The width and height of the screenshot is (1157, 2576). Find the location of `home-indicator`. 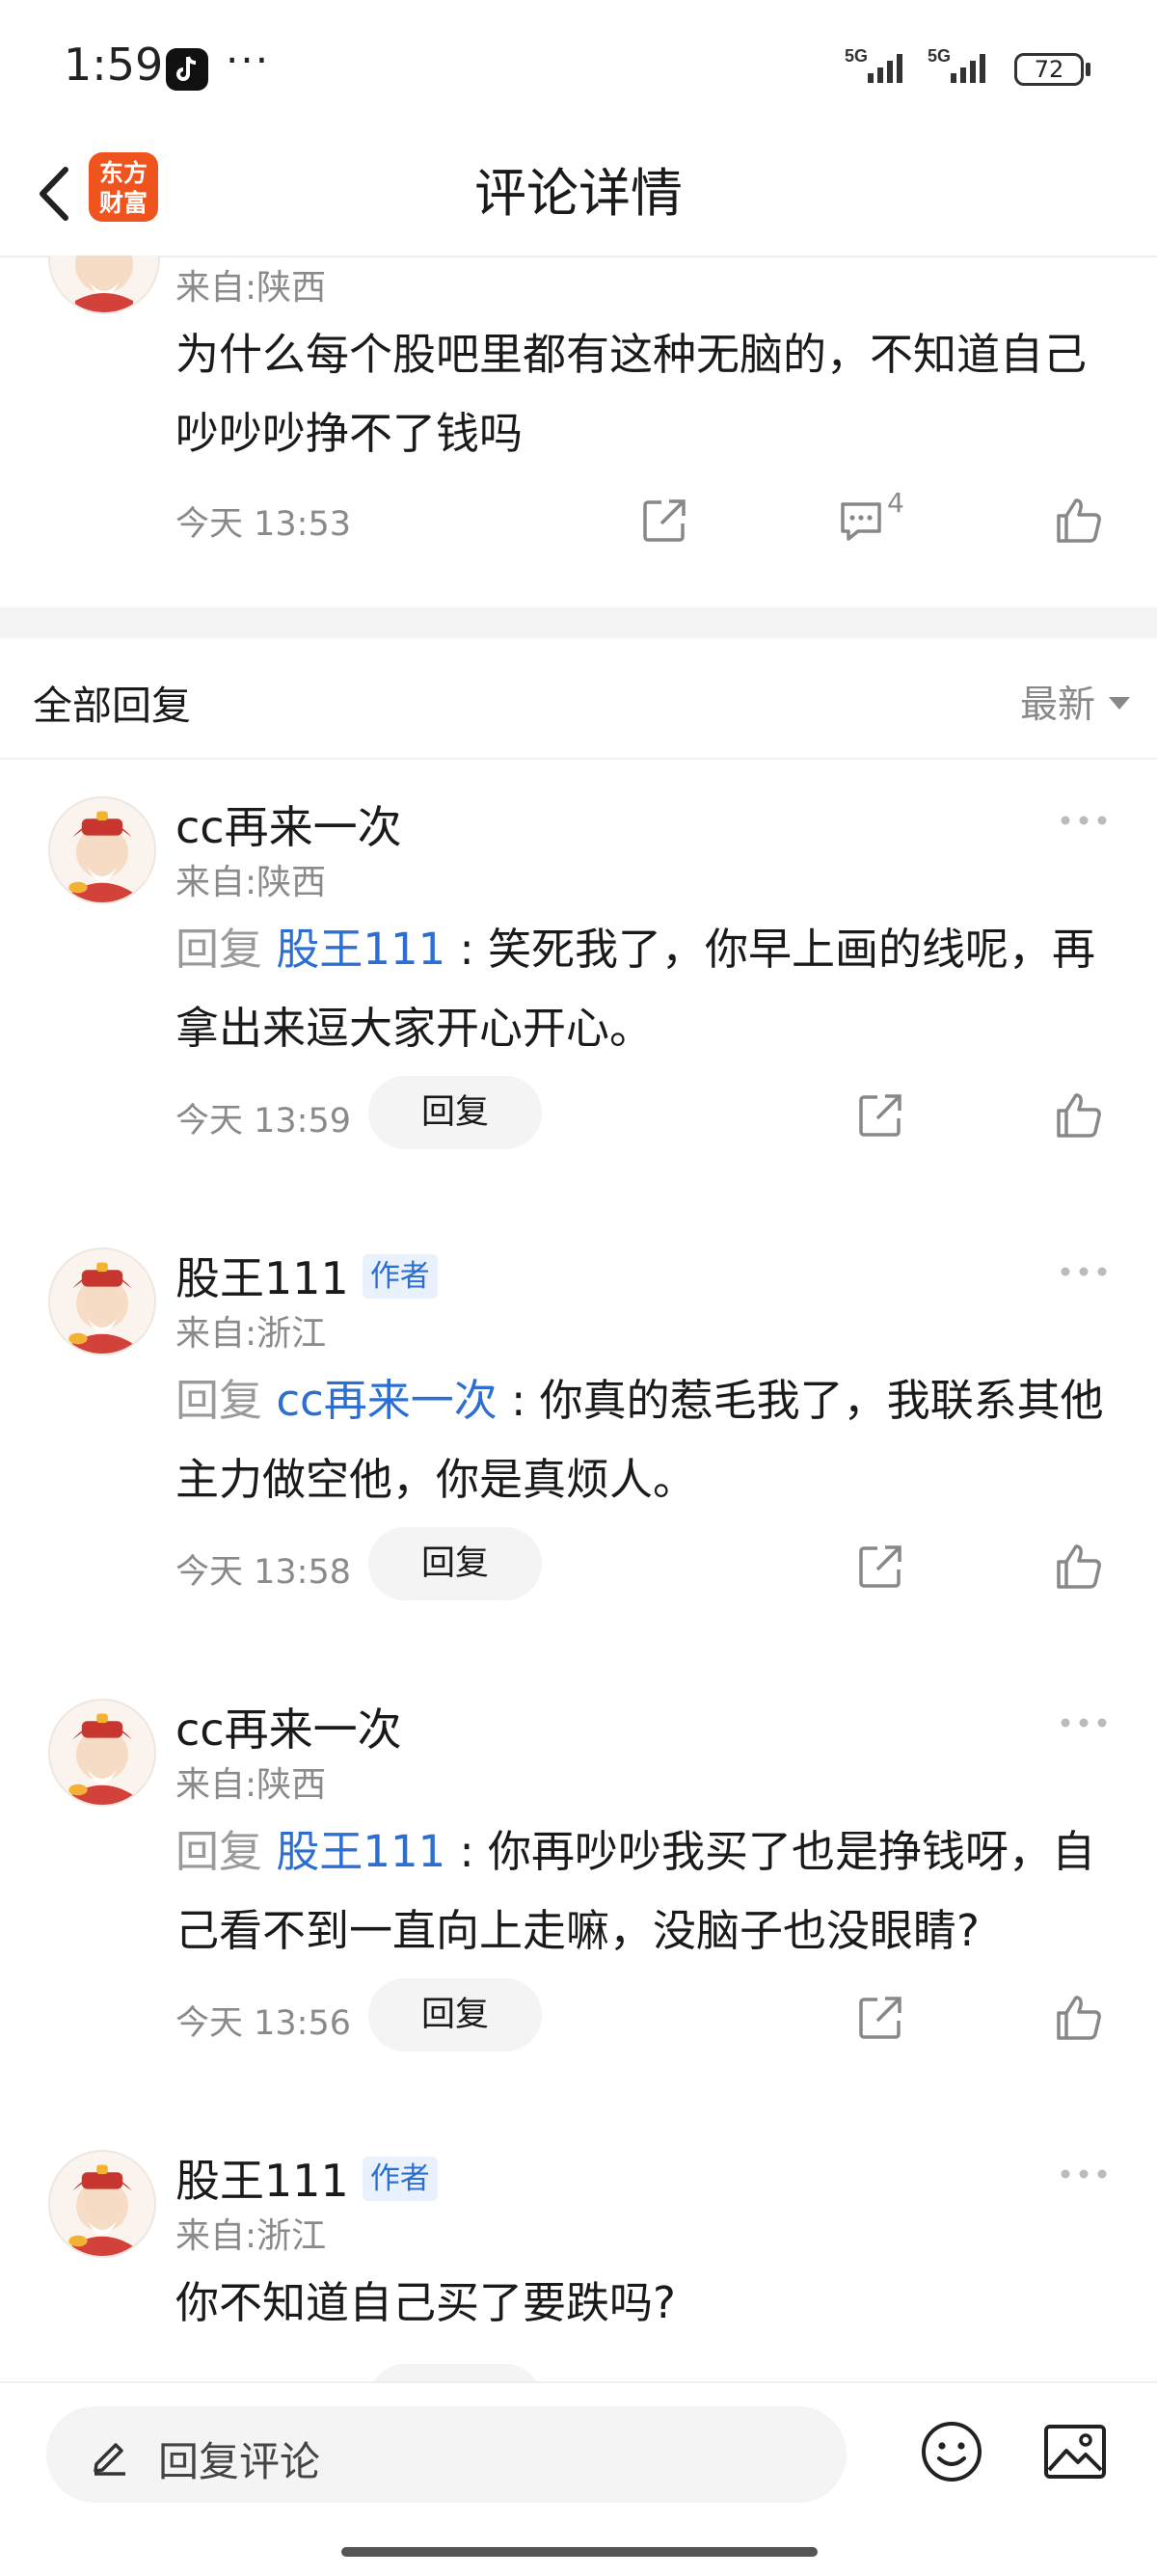

home-indicator is located at coordinates (579, 2552).